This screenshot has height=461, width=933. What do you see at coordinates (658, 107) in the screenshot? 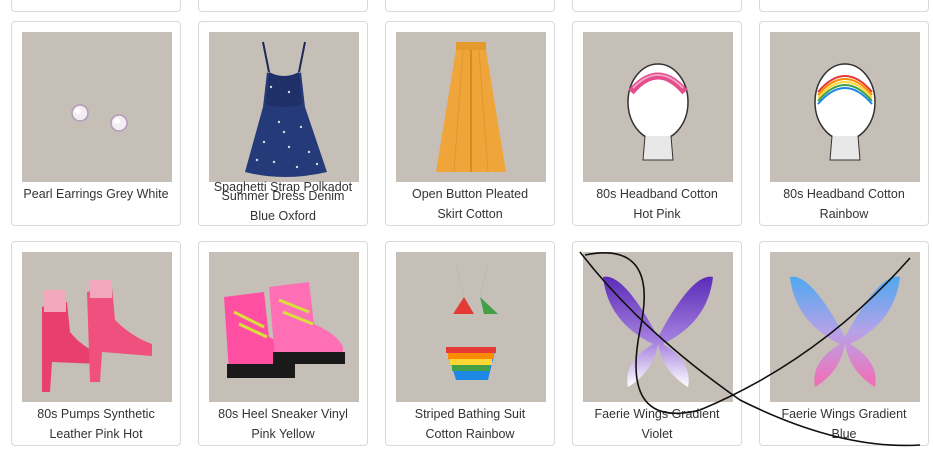
I see `headband-pink-icon` at bounding box center [658, 107].